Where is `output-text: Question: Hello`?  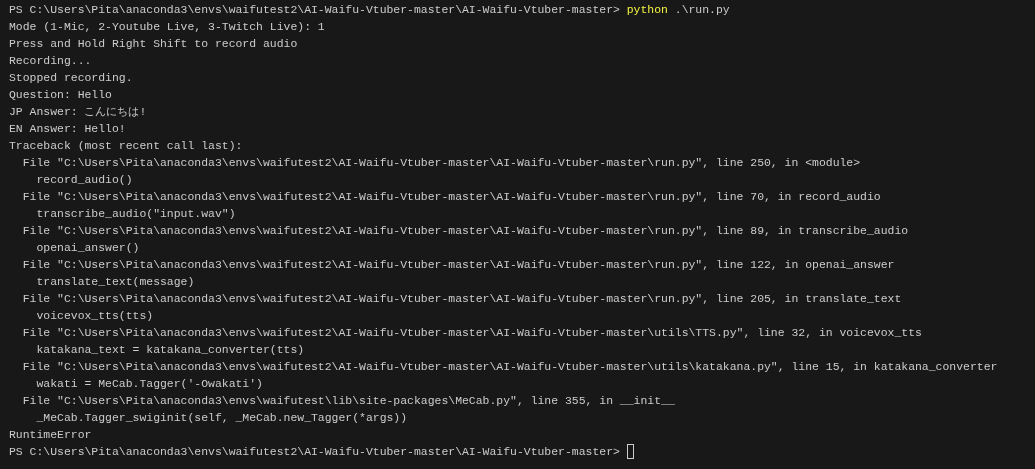
output-text: Question: Hello is located at coordinates (60, 95).